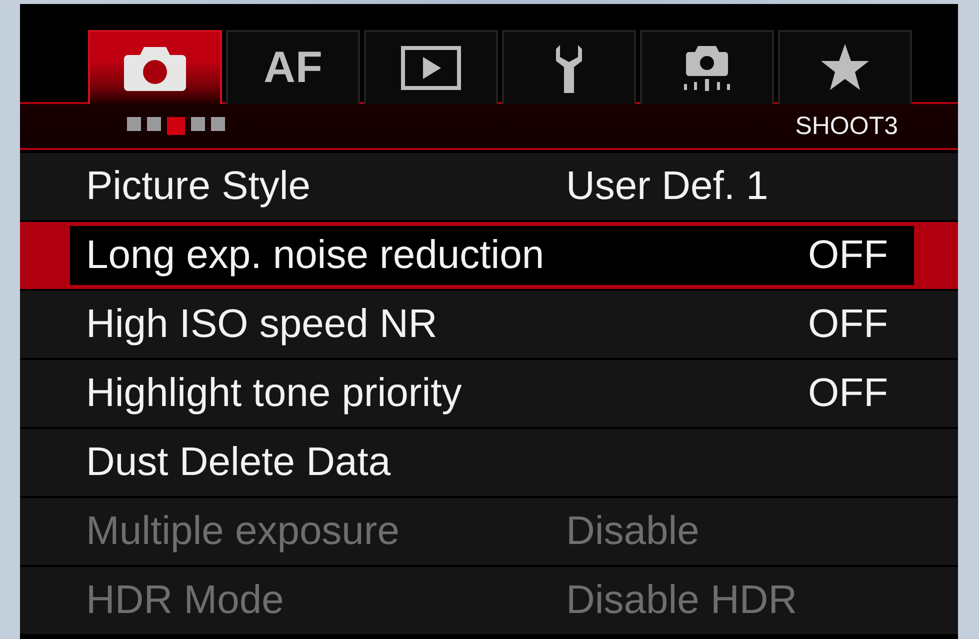 This screenshot has width=979, height=639. What do you see at coordinates (274, 393) in the screenshot?
I see `item-label: Highlight tone priority` at bounding box center [274, 393].